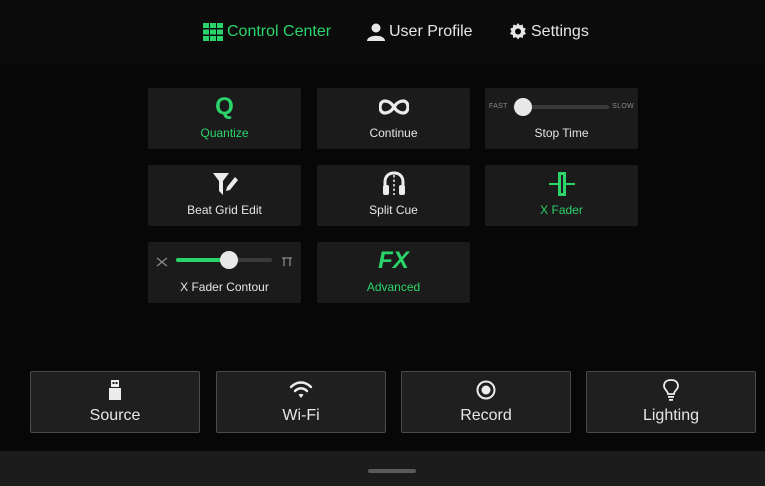 This screenshot has width=765, height=486. Describe the element at coordinates (486, 390) in the screenshot. I see `record-icon` at that location.